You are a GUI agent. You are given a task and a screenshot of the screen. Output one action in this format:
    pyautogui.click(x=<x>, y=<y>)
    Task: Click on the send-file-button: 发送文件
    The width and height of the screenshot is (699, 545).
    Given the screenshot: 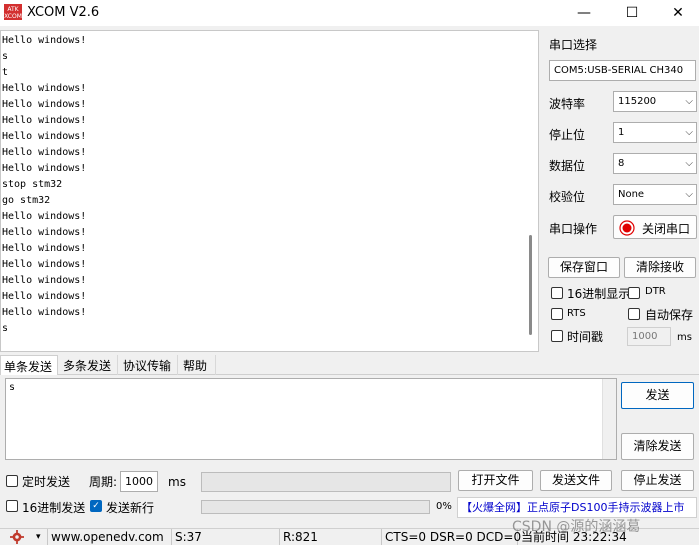 What is the action you would take?
    pyautogui.click(x=576, y=480)
    